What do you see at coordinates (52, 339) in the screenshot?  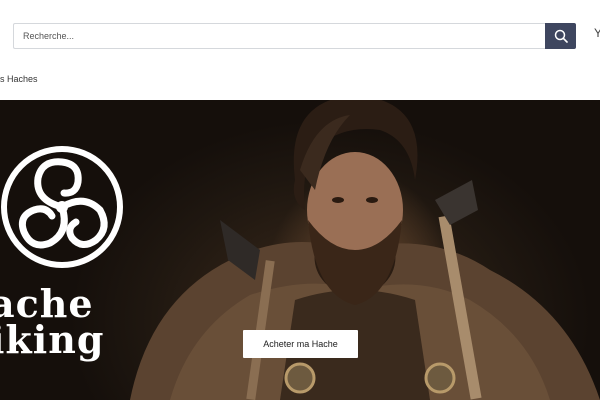 I see `brand-line-2: iking` at bounding box center [52, 339].